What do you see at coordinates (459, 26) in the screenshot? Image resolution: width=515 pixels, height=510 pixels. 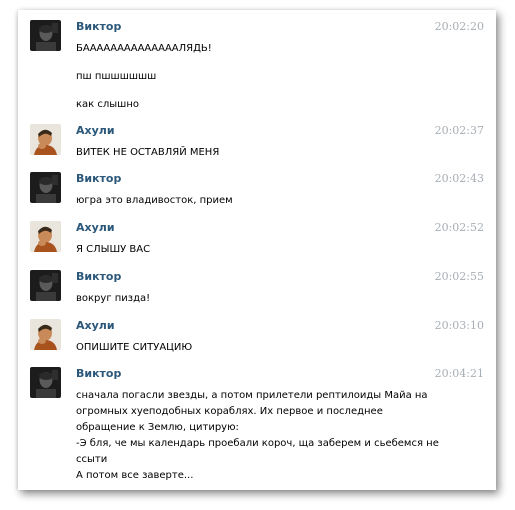 I see `timestamp: 20:02:20` at bounding box center [459, 26].